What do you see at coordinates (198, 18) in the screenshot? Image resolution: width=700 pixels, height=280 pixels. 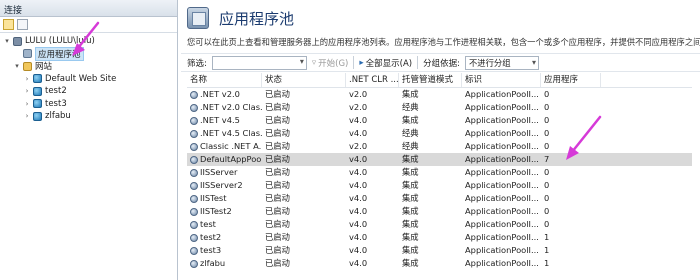 I see `app-pools-feature-icon` at bounding box center [198, 18].